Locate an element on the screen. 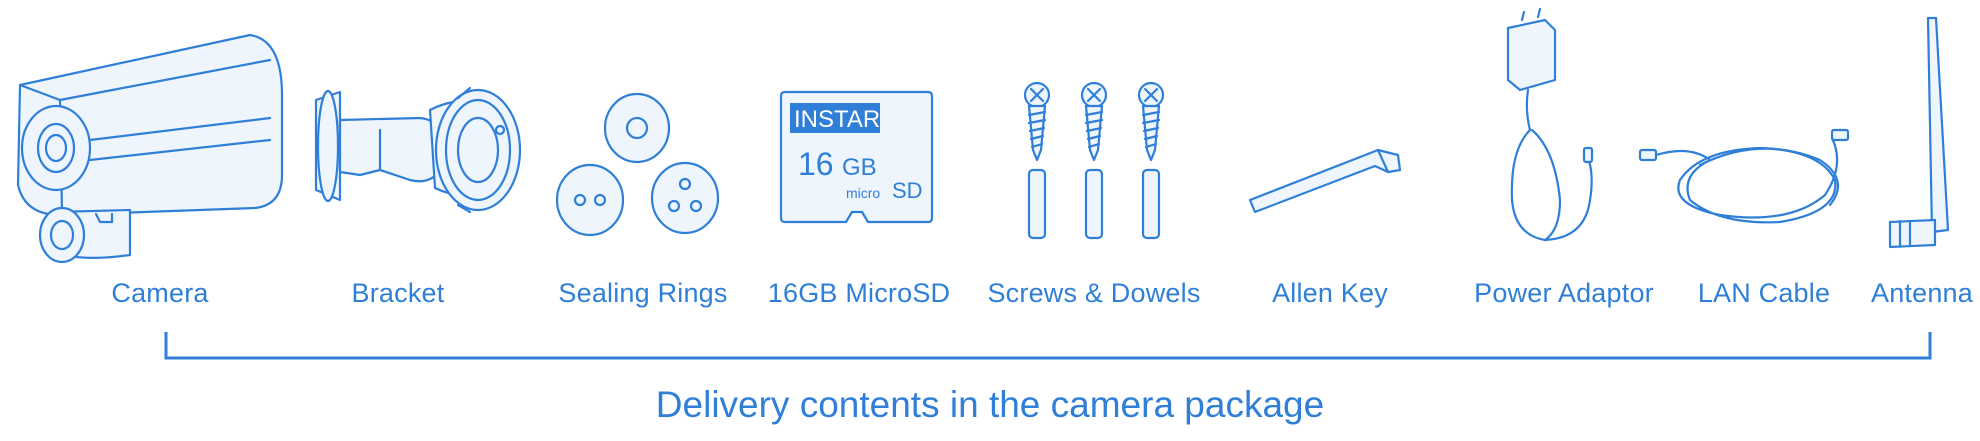  sd-type-big: SD is located at coordinates (907, 190).